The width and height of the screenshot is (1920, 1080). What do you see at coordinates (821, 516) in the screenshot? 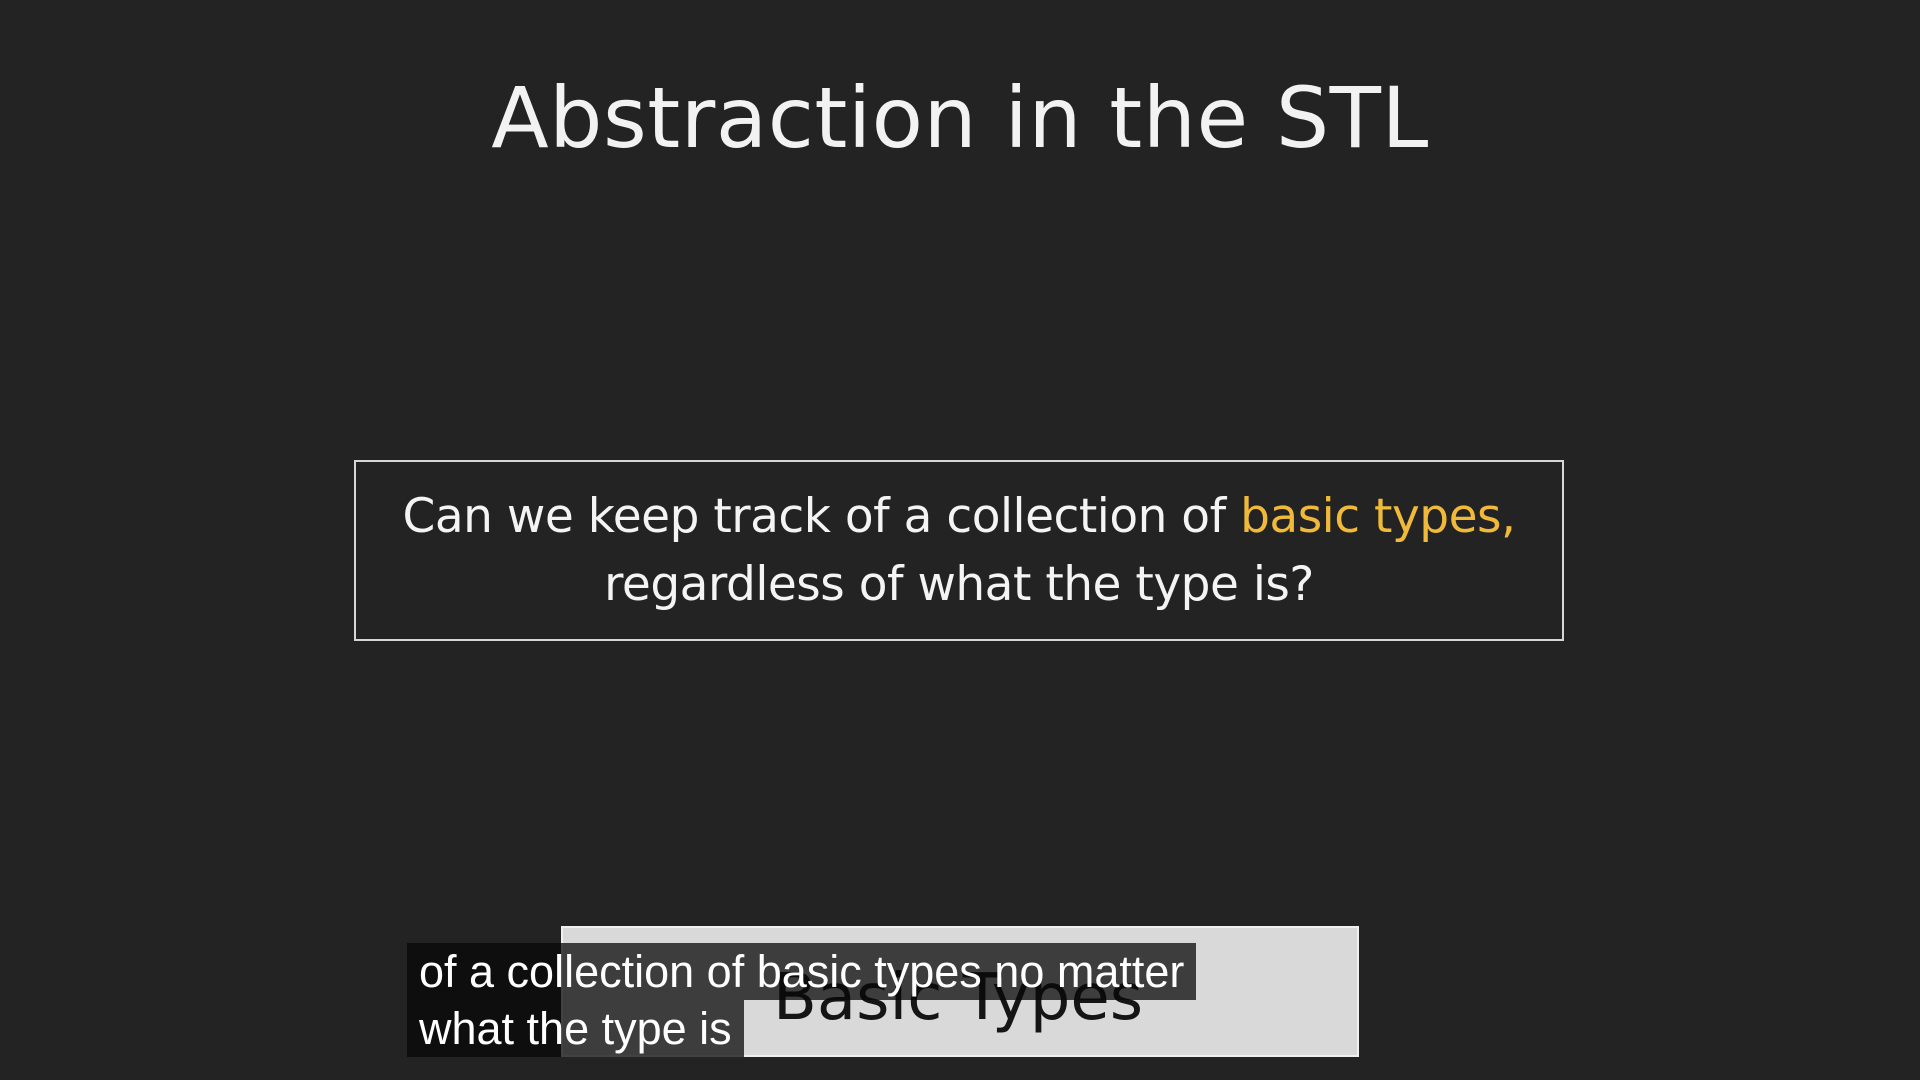
I see `question-text: Can we keep track of a collection of` at bounding box center [821, 516].